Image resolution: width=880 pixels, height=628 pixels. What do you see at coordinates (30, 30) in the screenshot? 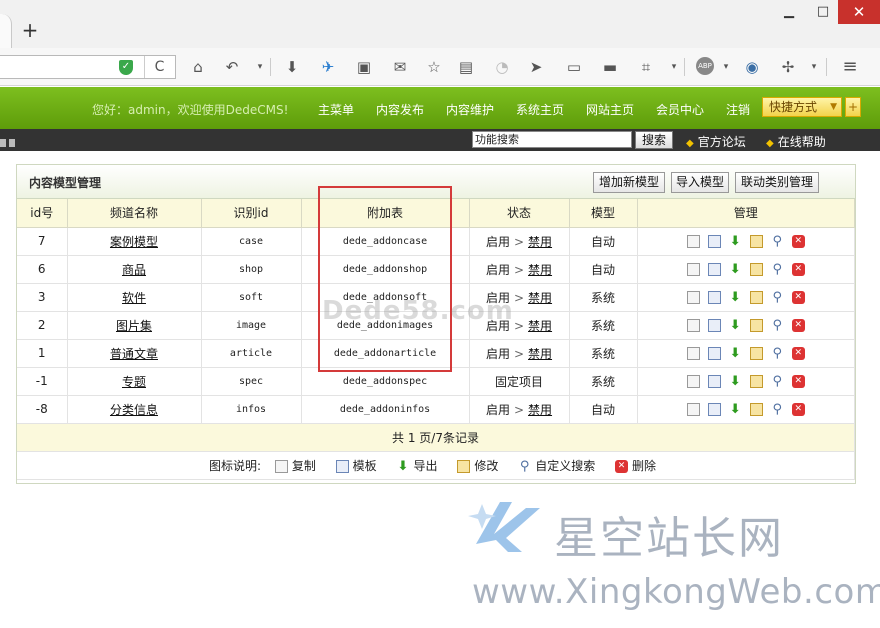
I see `new-tab-button: +` at bounding box center [30, 30].